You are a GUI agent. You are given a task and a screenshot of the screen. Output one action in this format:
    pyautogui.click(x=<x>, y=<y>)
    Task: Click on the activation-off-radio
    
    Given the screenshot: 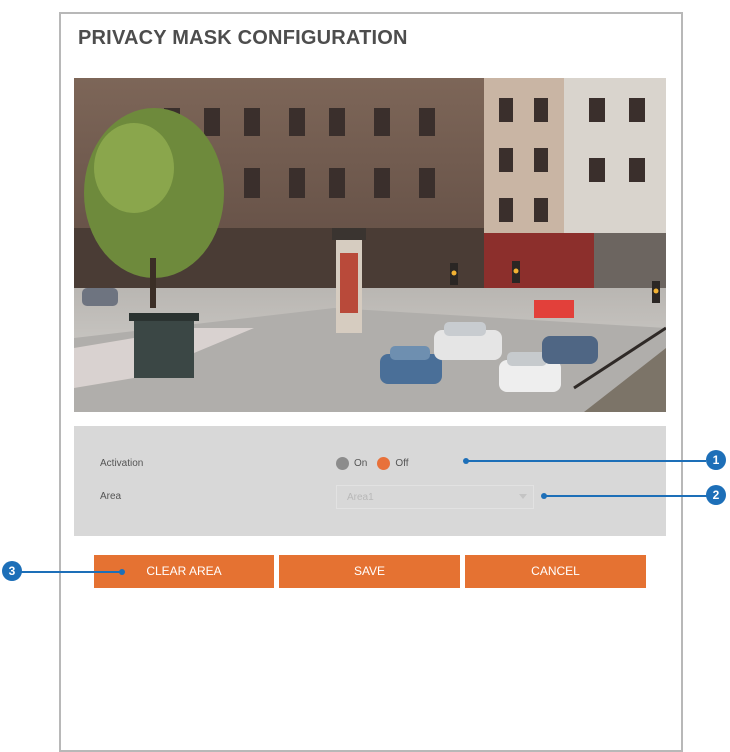 What is the action you would take?
    pyautogui.click(x=384, y=463)
    